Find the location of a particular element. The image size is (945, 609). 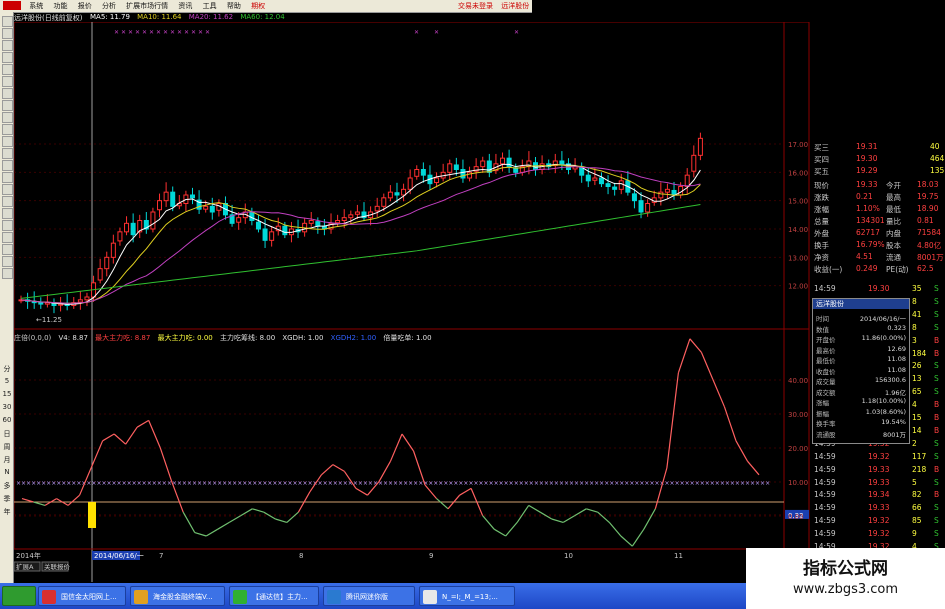

period-button: 15 is located at coordinates (7, 394).